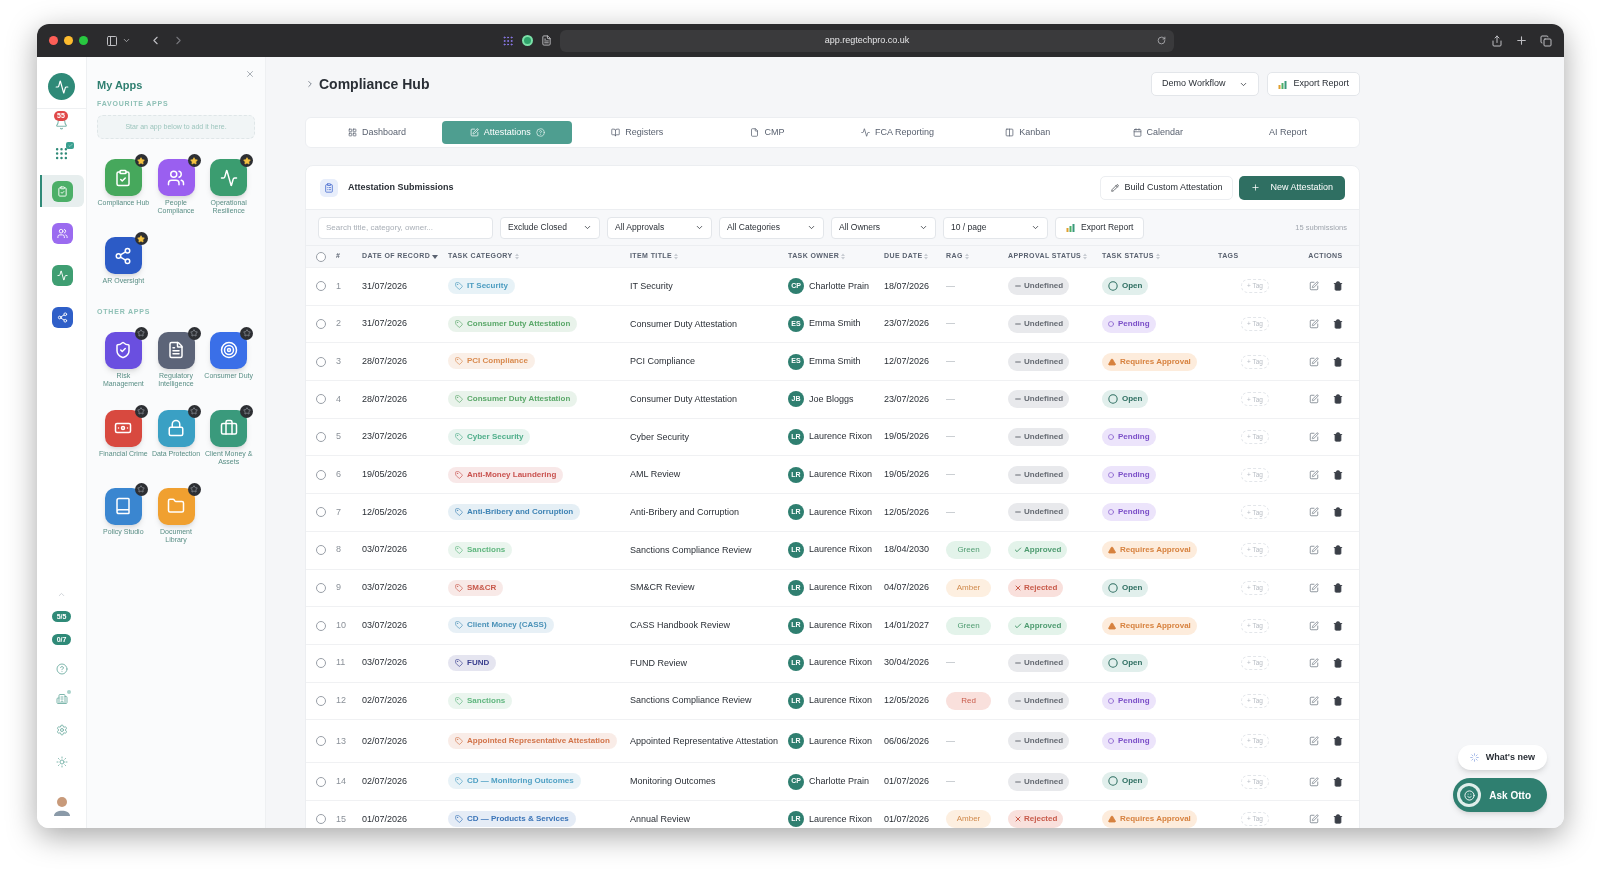 Image resolution: width=1600 pixels, height=876 pixels. I want to click on tab: Registers, so click(637, 132).